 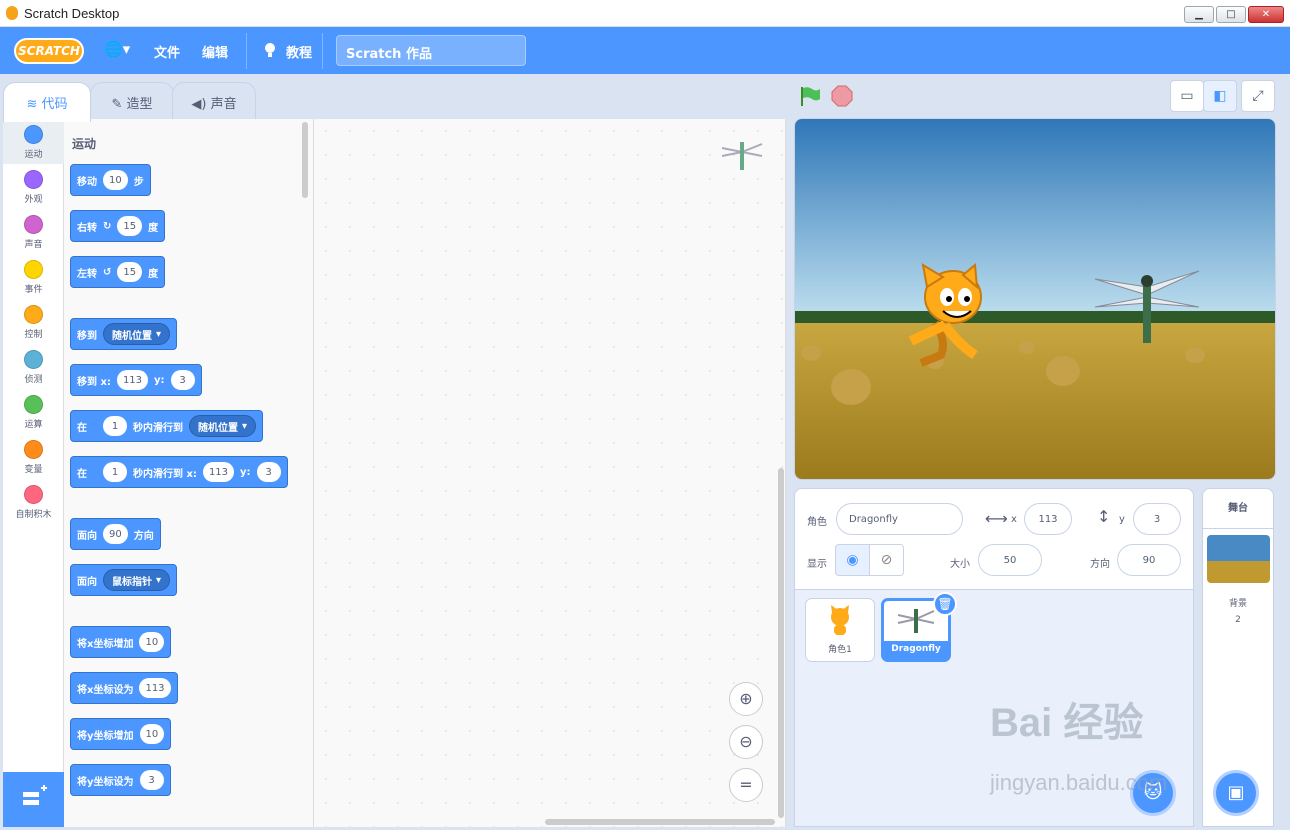 I want to click on extension-icon, so click(x=35, y=795).